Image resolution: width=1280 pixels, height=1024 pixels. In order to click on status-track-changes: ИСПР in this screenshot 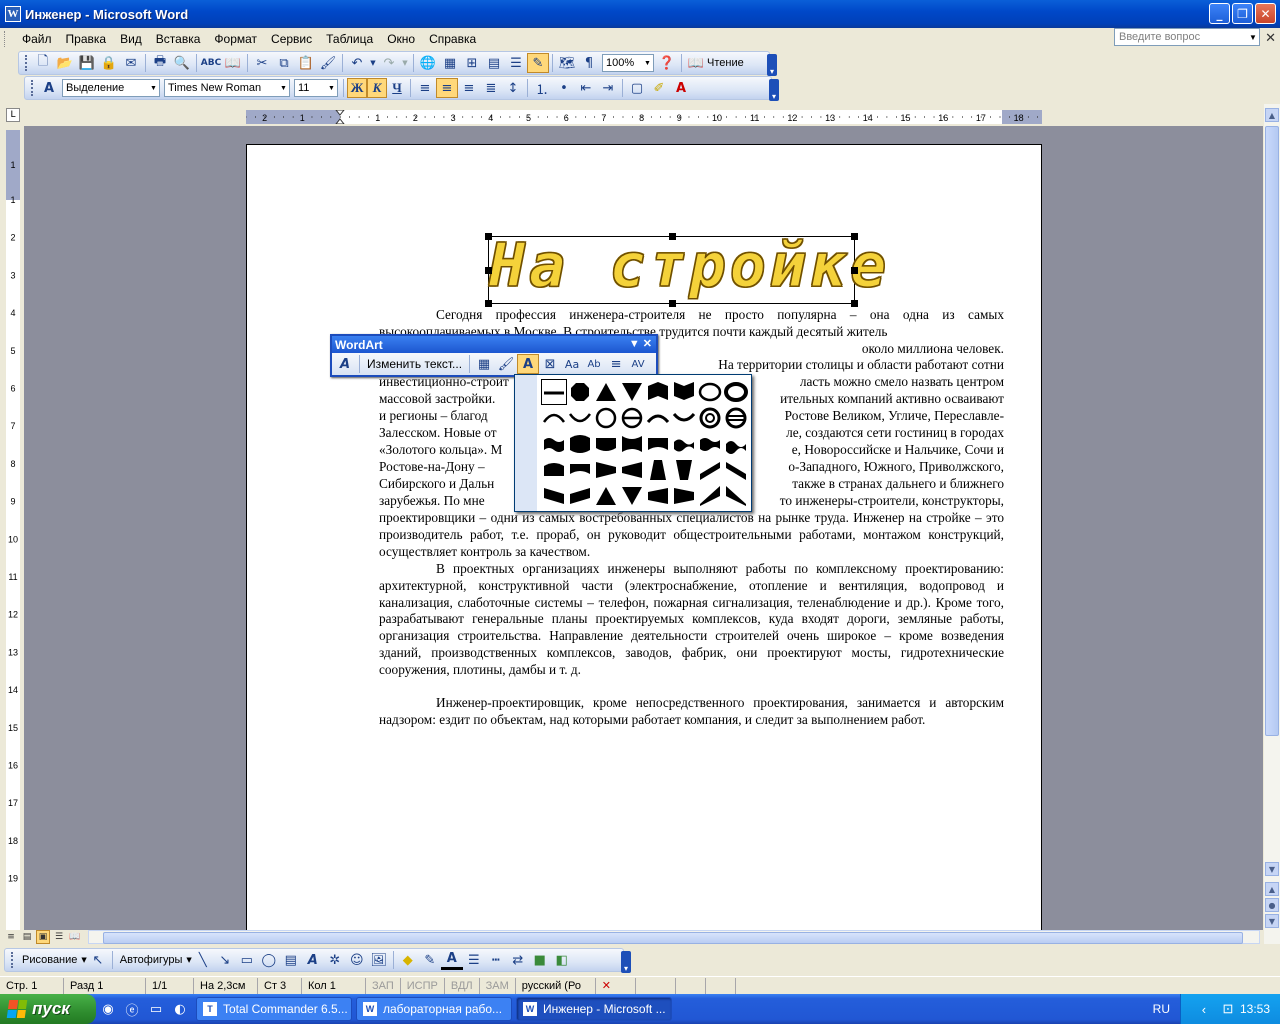, I will do `click(423, 985)`.